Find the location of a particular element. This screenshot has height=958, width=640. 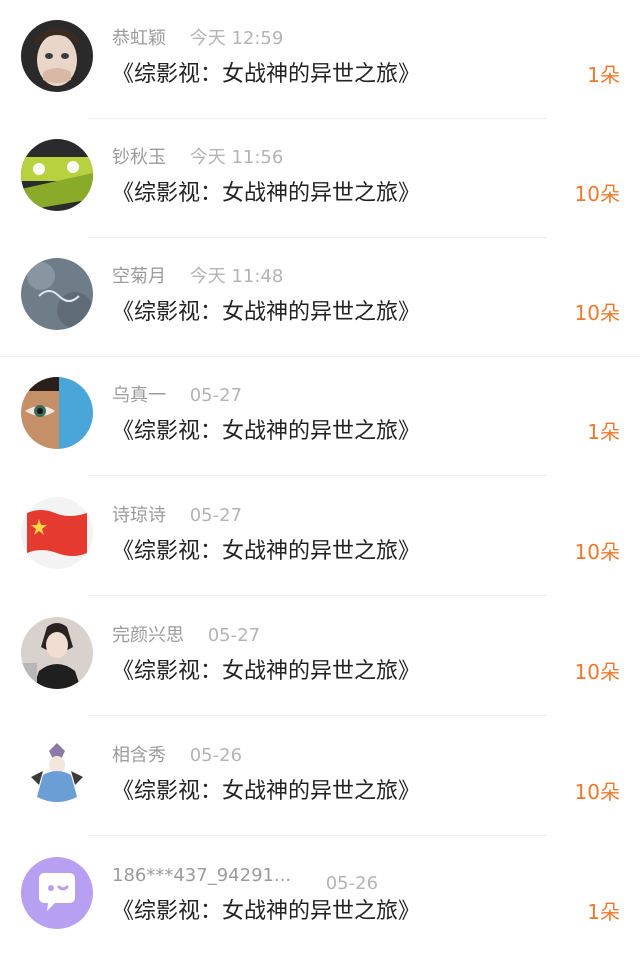

meta-line: 钞秋玉 今天 11:56 is located at coordinates (197, 158).